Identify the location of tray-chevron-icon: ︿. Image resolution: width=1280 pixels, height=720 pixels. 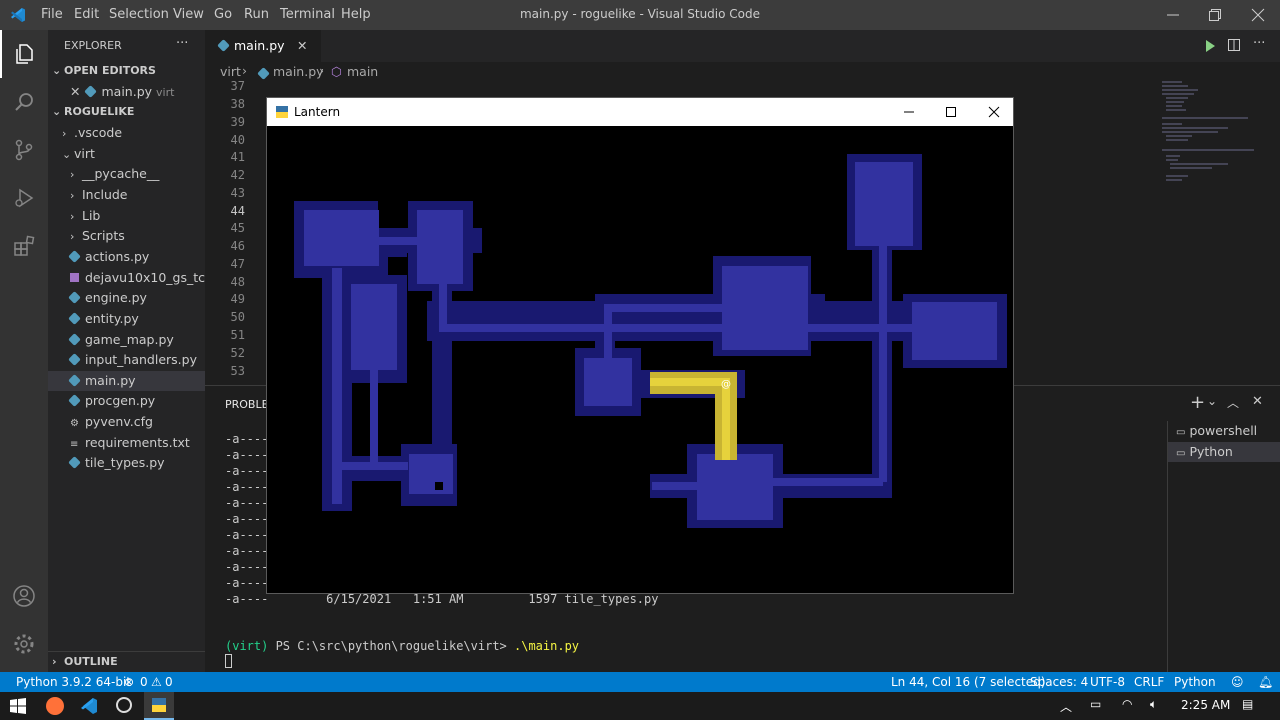
(1066, 706).